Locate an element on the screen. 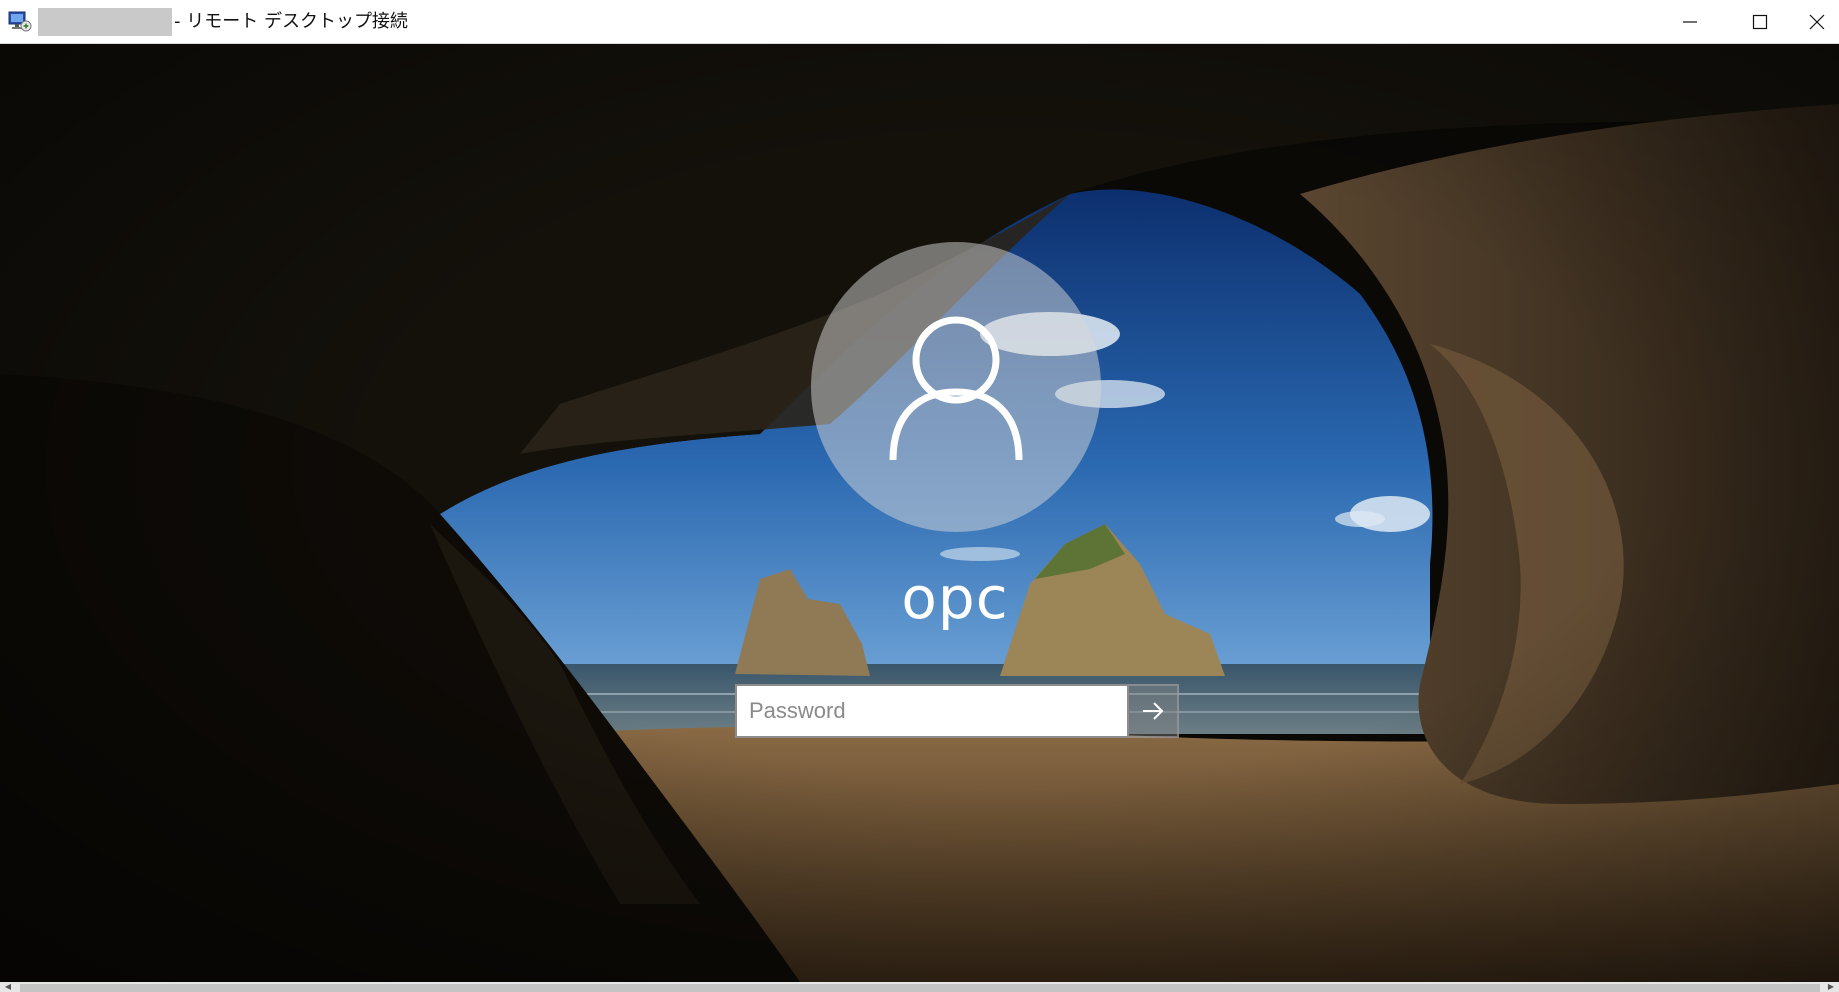 The height and width of the screenshot is (992, 1839). maximize-icon is located at coordinates (1760, 22).